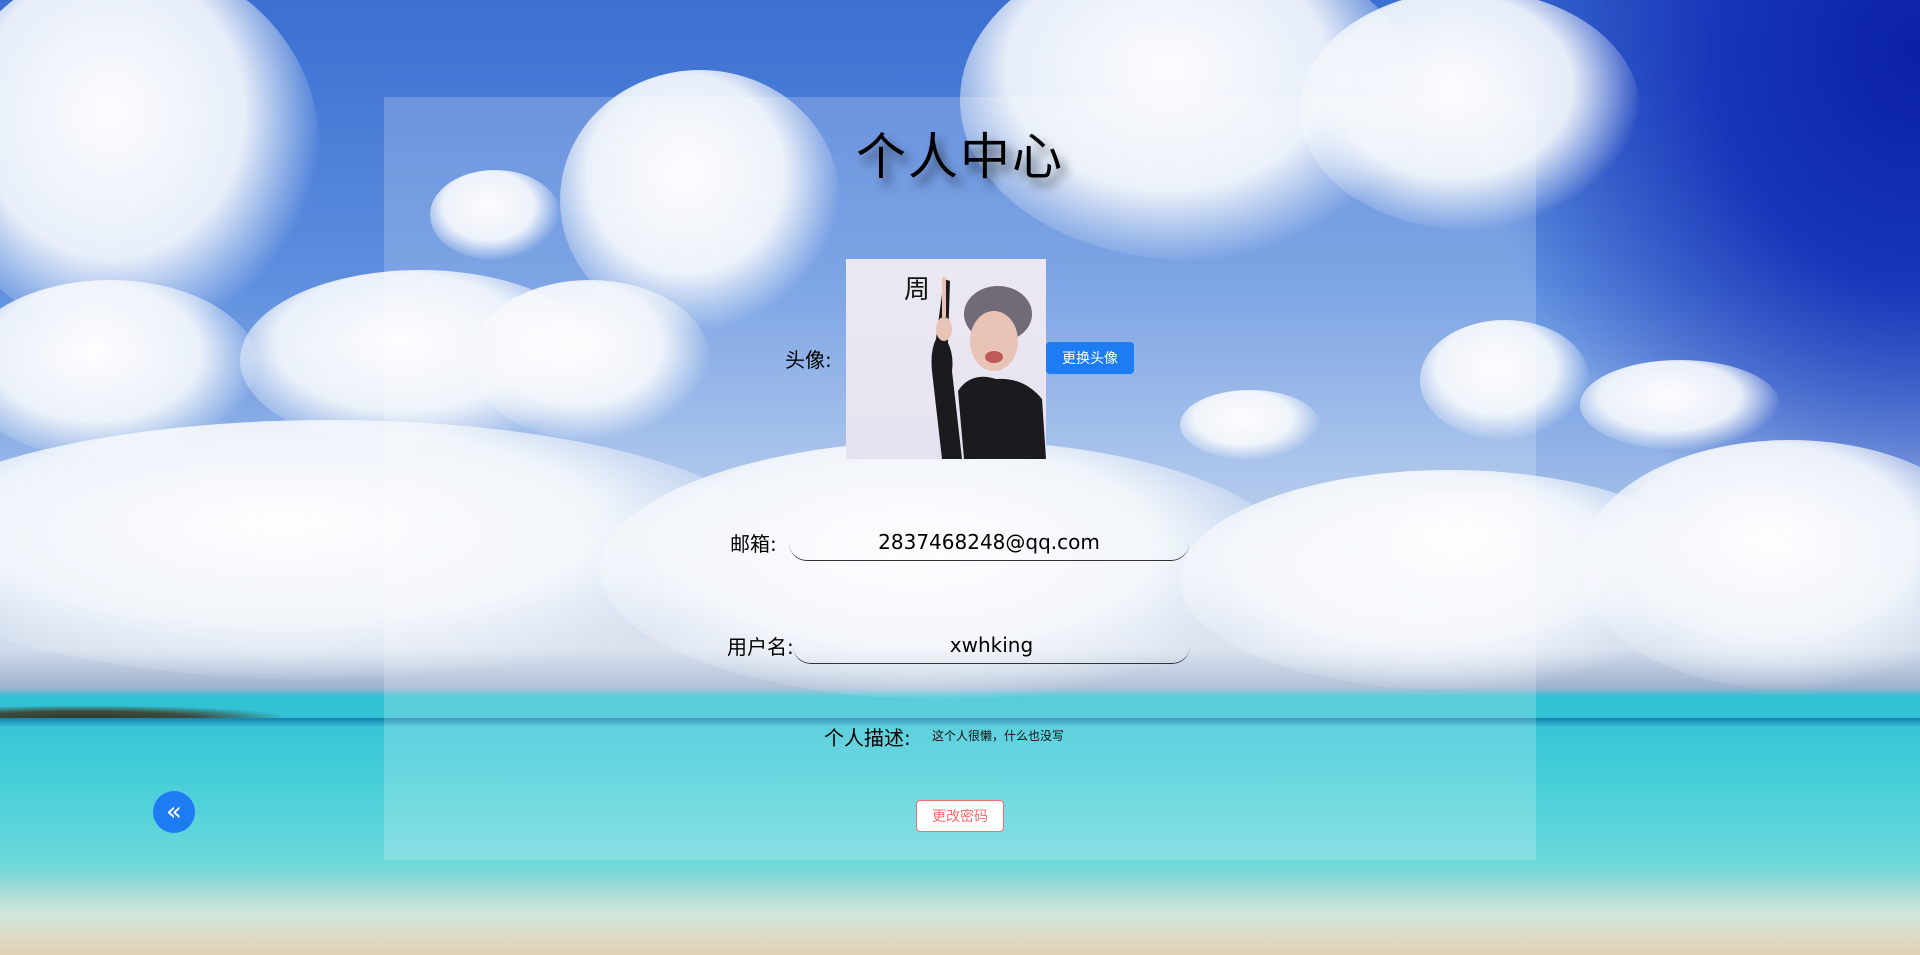  I want to click on cloud, so click(1680, 405).